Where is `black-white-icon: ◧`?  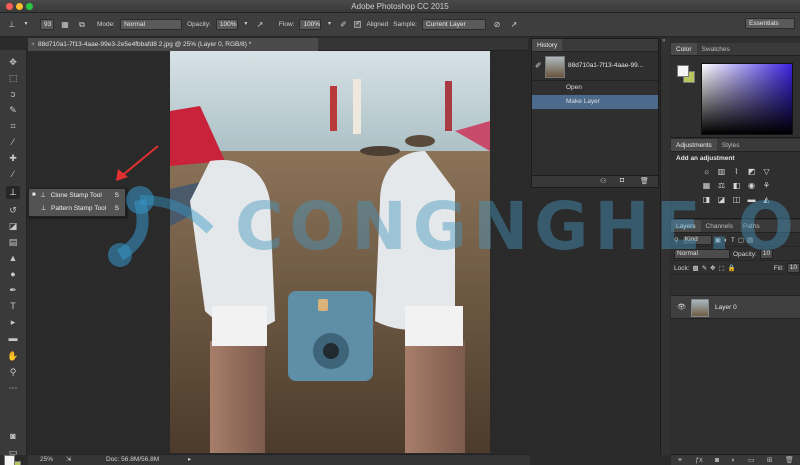
black-white-icon: ◧ is located at coordinates (736, 186).